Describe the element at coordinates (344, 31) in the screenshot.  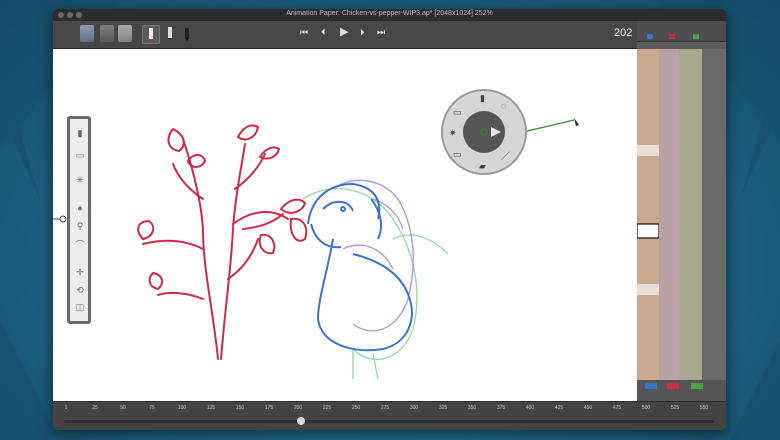
I see `play-button: ▶` at that location.